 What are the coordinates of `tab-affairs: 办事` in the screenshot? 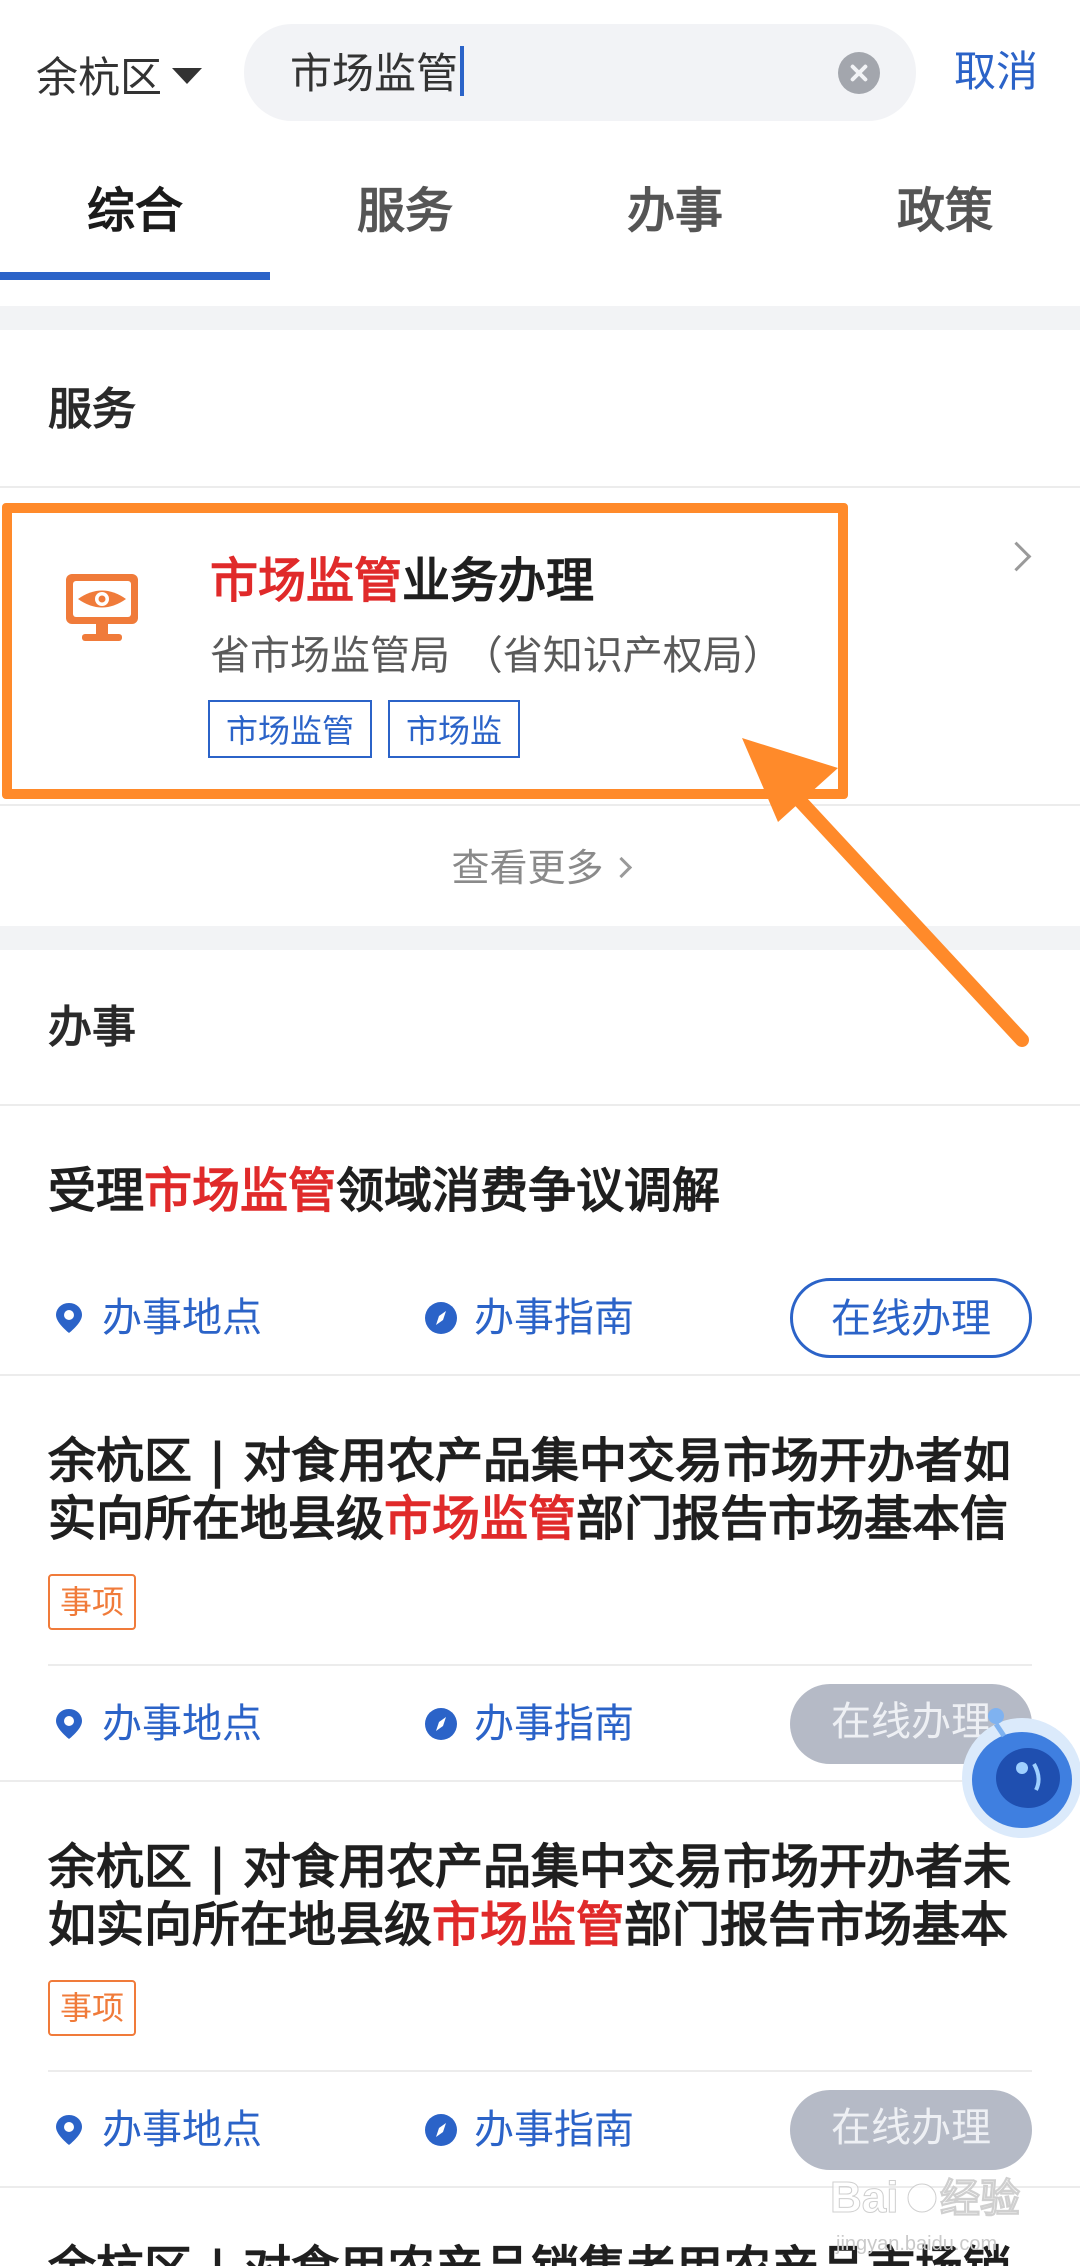 It's located at (675, 211).